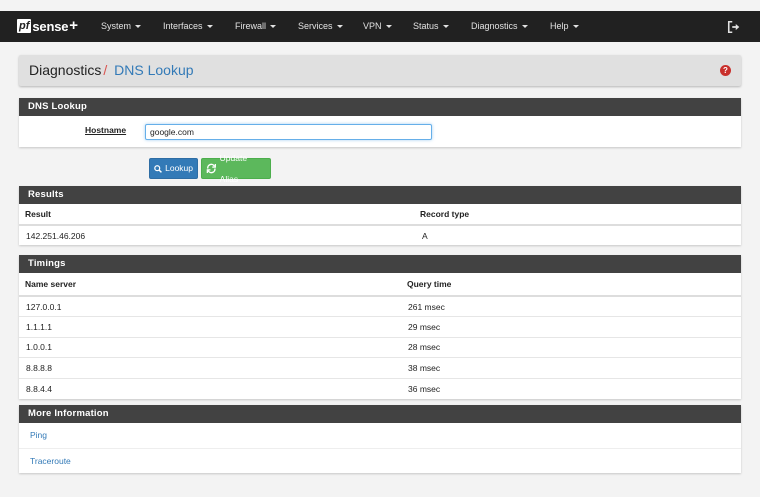 This screenshot has width=760, height=497. I want to click on name-server: 1.1.1.1, so click(210, 326).